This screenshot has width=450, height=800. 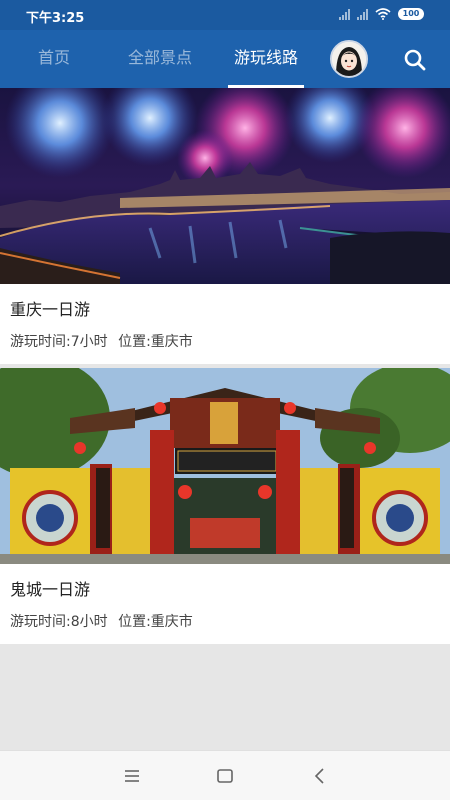 I want to click on home-icon, so click(x=225, y=776).